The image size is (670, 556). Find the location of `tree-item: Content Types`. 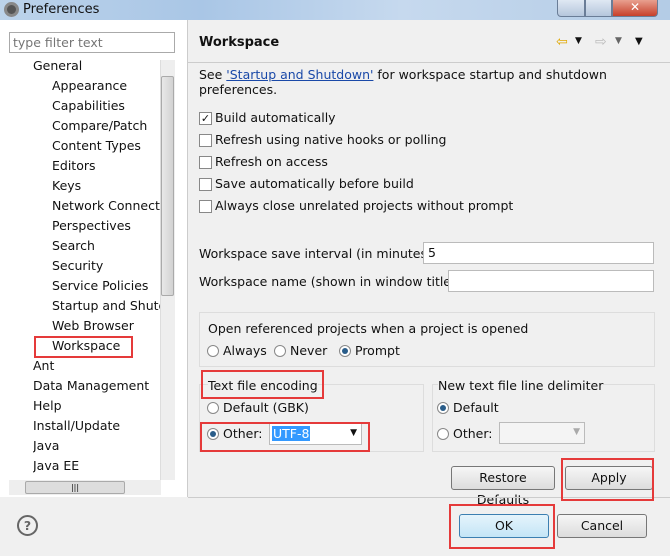

tree-item: Content Types is located at coordinates (106, 146).